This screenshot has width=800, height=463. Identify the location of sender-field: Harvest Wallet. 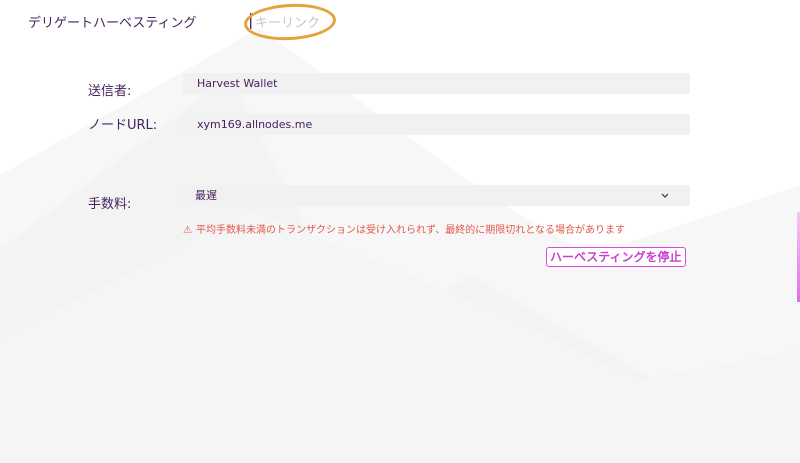
(436, 83).